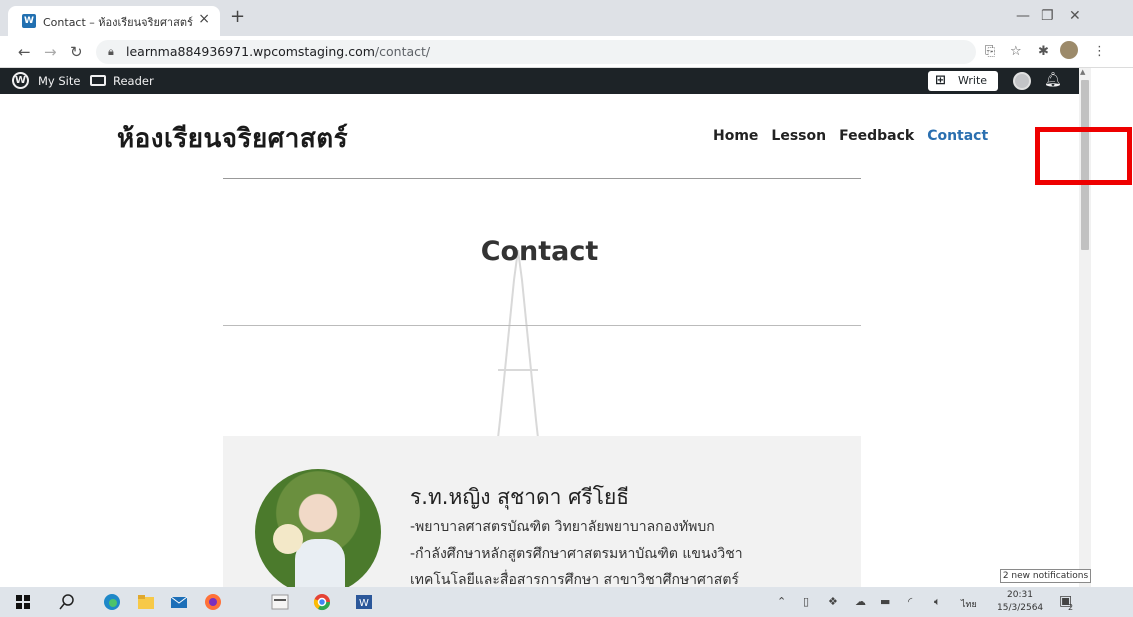 The image size is (1133, 617). Describe the element at coordinates (1099, 51) in the screenshot. I see `menu-kebab-icon: ⋮` at that location.